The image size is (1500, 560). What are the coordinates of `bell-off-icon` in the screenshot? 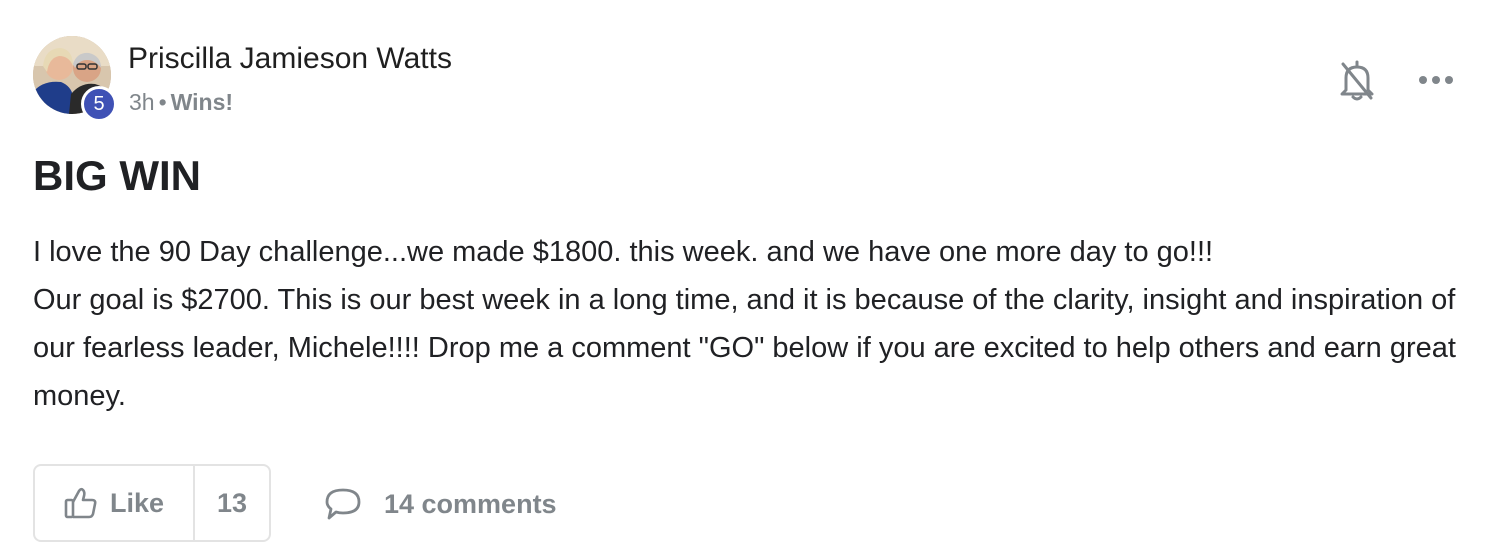 It's located at (1357, 80).